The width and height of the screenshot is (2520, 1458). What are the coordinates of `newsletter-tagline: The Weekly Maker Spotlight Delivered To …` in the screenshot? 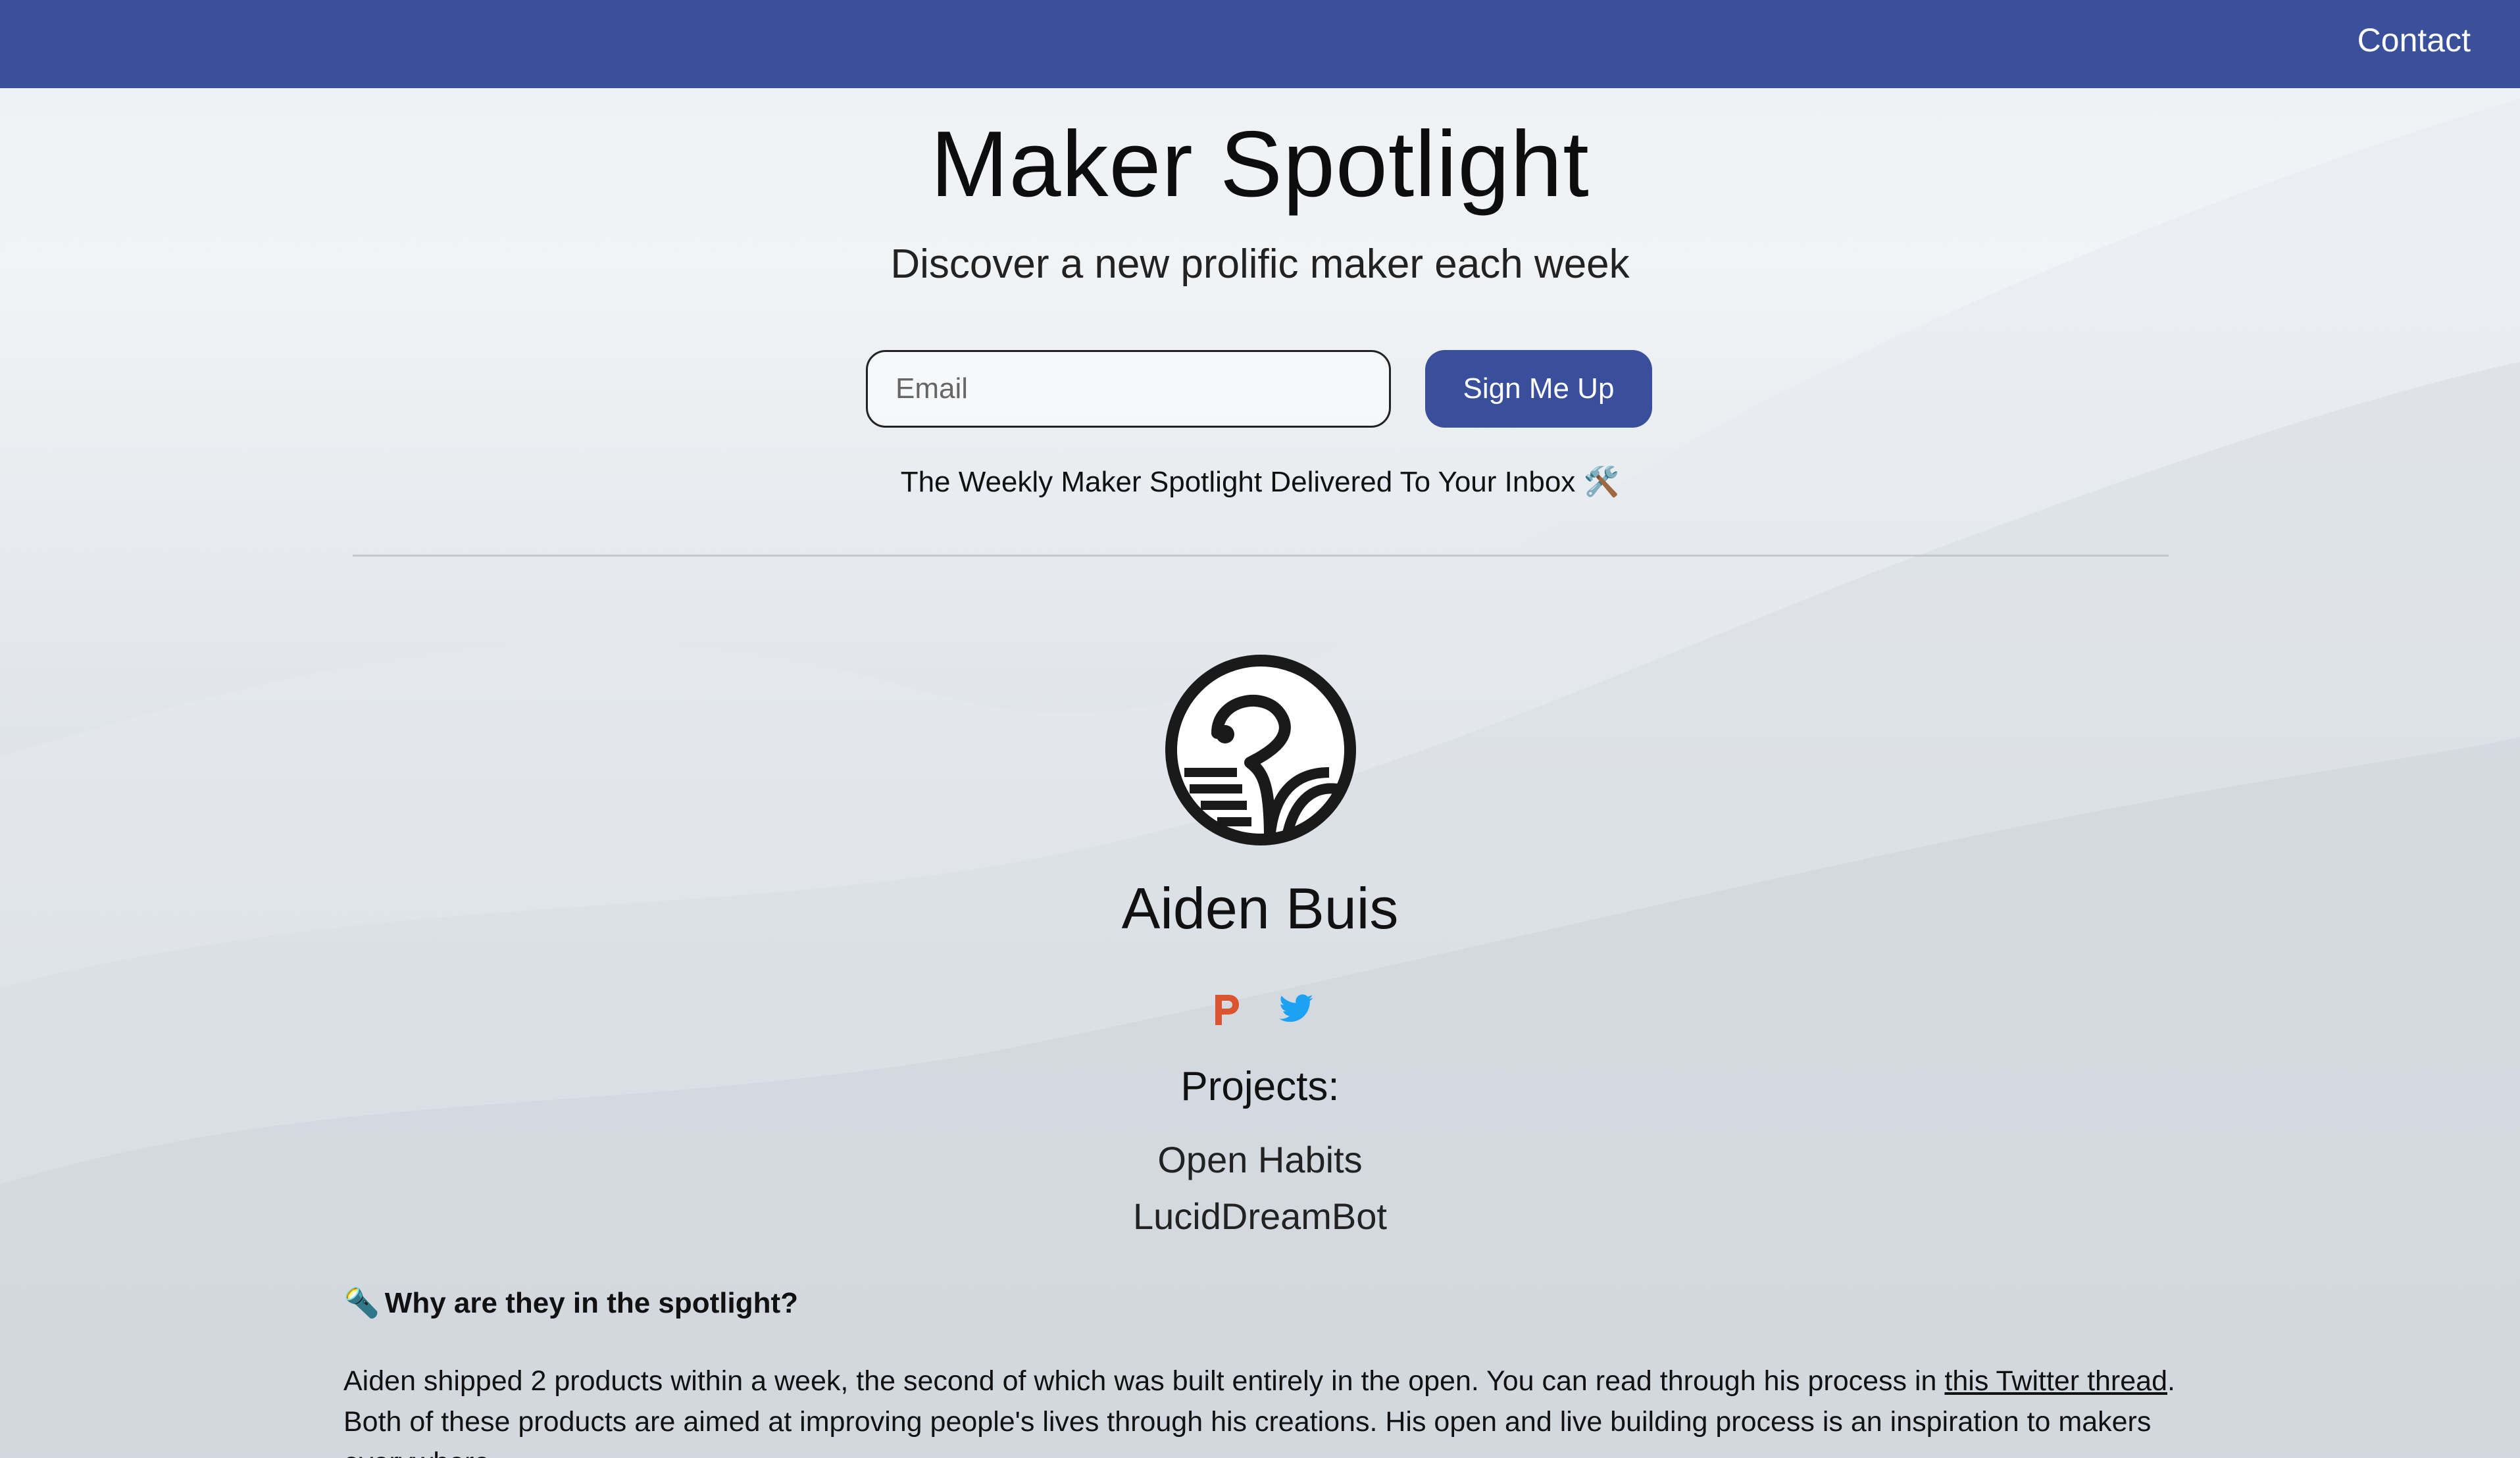 It's located at (1260, 482).